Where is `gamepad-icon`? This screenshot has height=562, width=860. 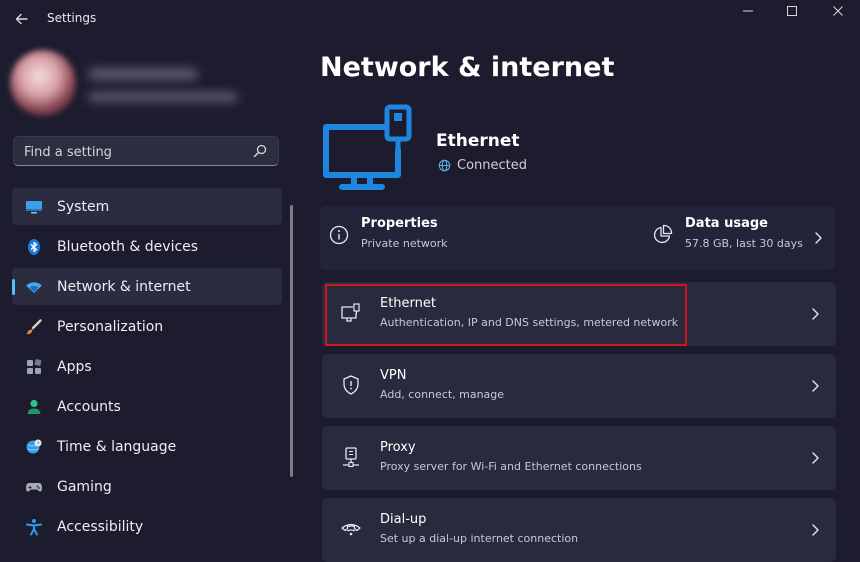 gamepad-icon is located at coordinates (34, 487).